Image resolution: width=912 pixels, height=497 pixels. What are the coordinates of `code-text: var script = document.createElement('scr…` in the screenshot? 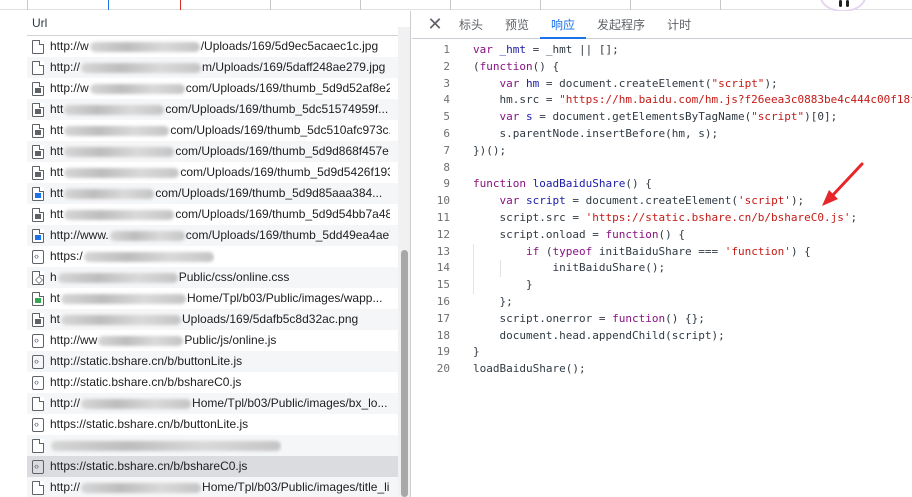 It's located at (639, 201).